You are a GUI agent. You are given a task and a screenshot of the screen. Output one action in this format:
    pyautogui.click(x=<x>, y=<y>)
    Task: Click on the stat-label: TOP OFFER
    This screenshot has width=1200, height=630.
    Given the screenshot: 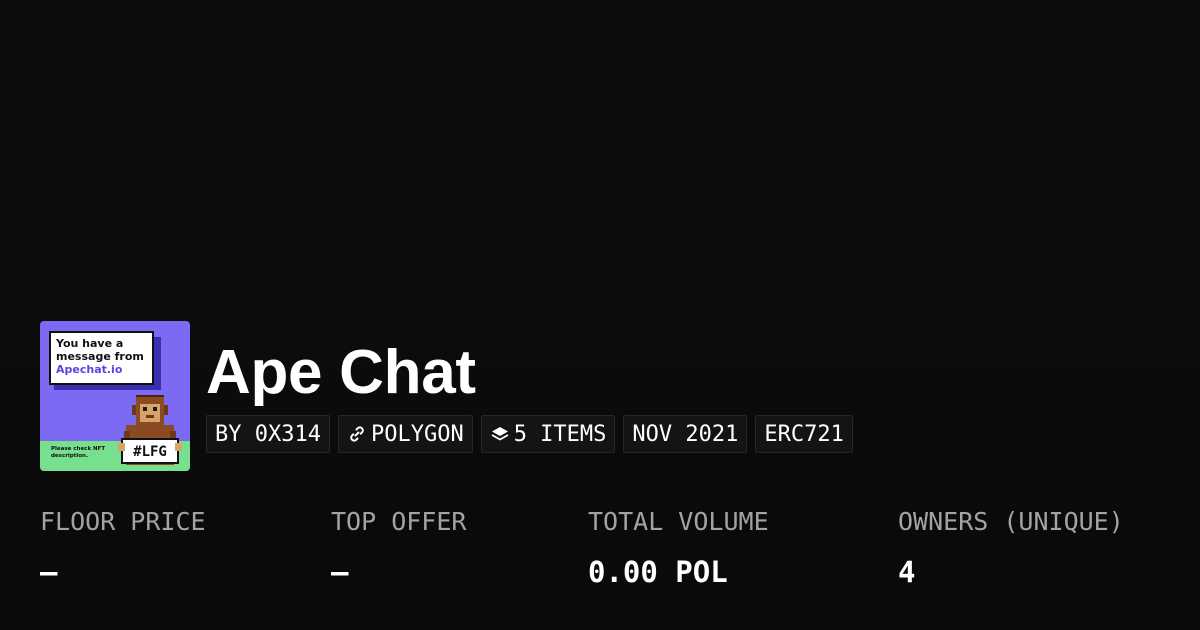 What is the action you would take?
    pyautogui.click(x=399, y=521)
    